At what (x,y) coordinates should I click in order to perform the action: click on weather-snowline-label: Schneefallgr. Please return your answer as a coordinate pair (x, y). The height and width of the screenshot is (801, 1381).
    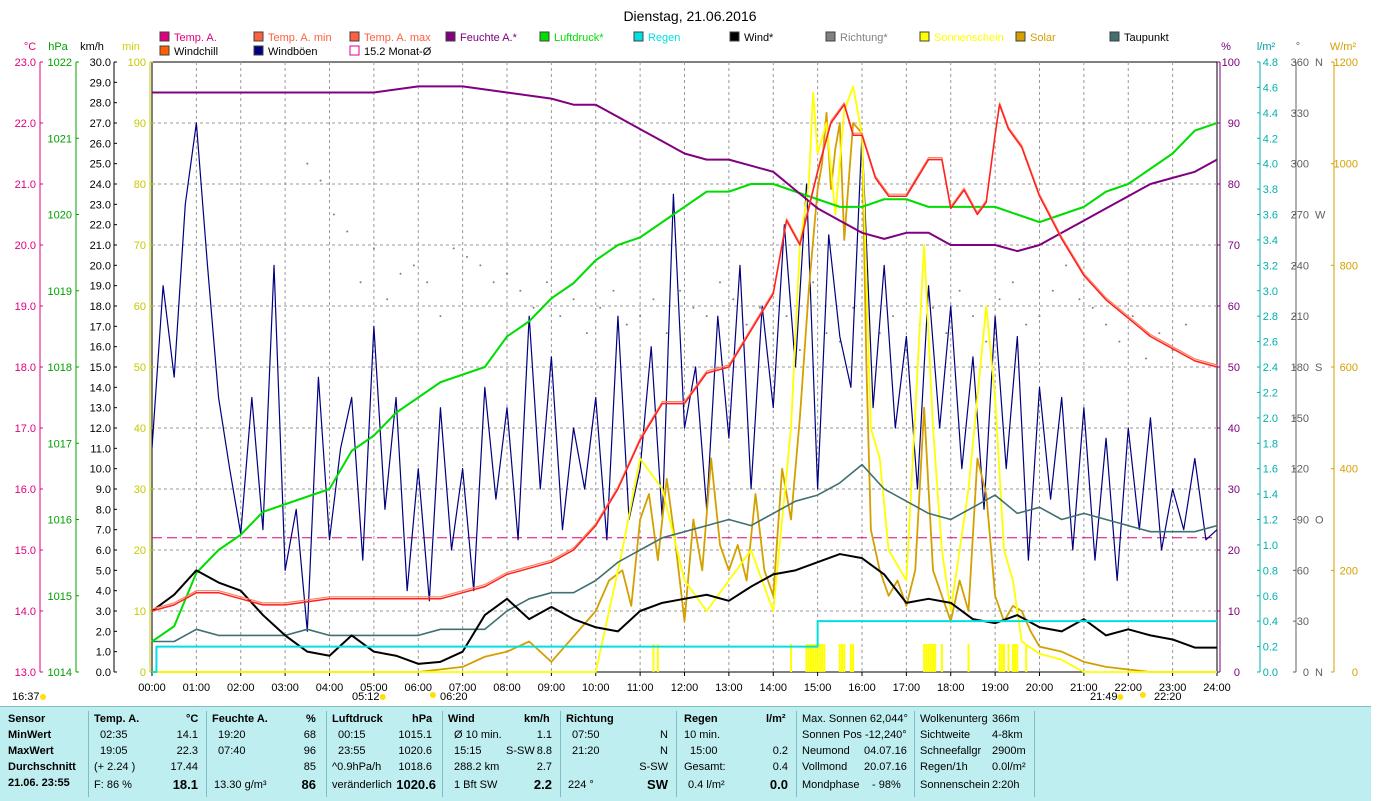
    Looking at the image, I should click on (951, 751).